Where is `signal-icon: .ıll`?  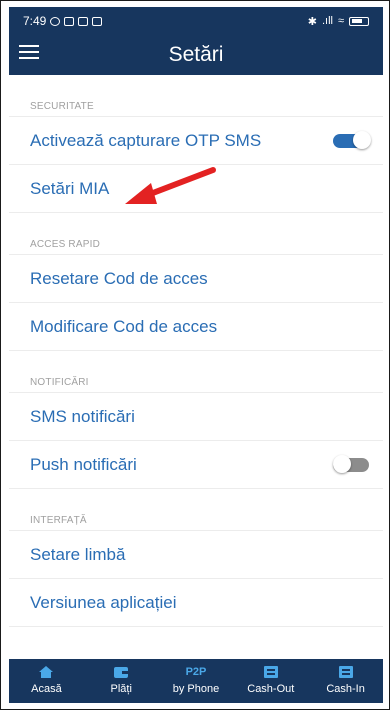 signal-icon: .ıll is located at coordinates (327, 21).